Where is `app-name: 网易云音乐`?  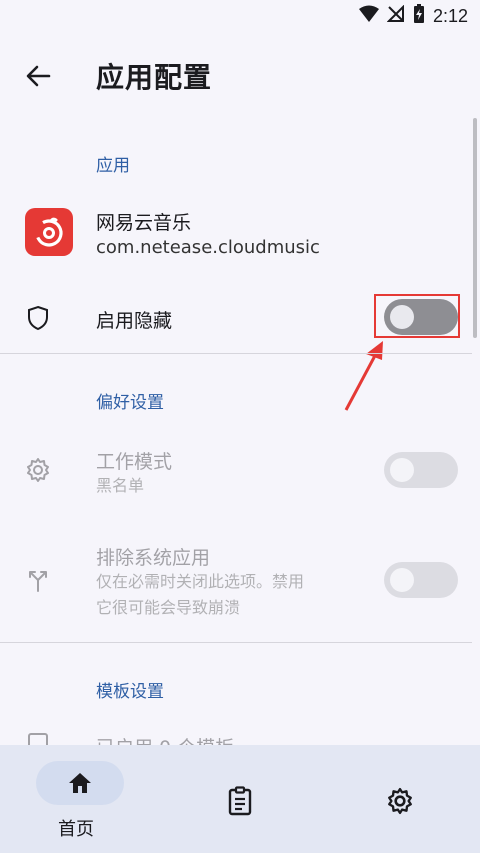 app-name: 网易云音乐 is located at coordinates (144, 223).